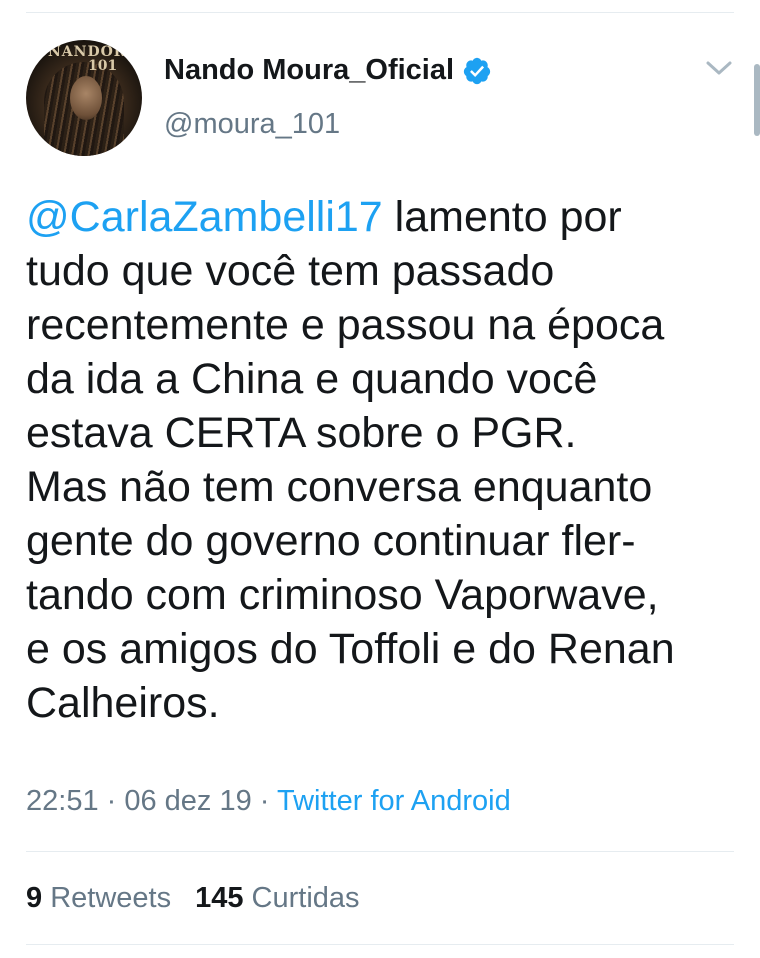  What do you see at coordinates (34, 898) in the screenshot?
I see `retweets-count: 9` at bounding box center [34, 898].